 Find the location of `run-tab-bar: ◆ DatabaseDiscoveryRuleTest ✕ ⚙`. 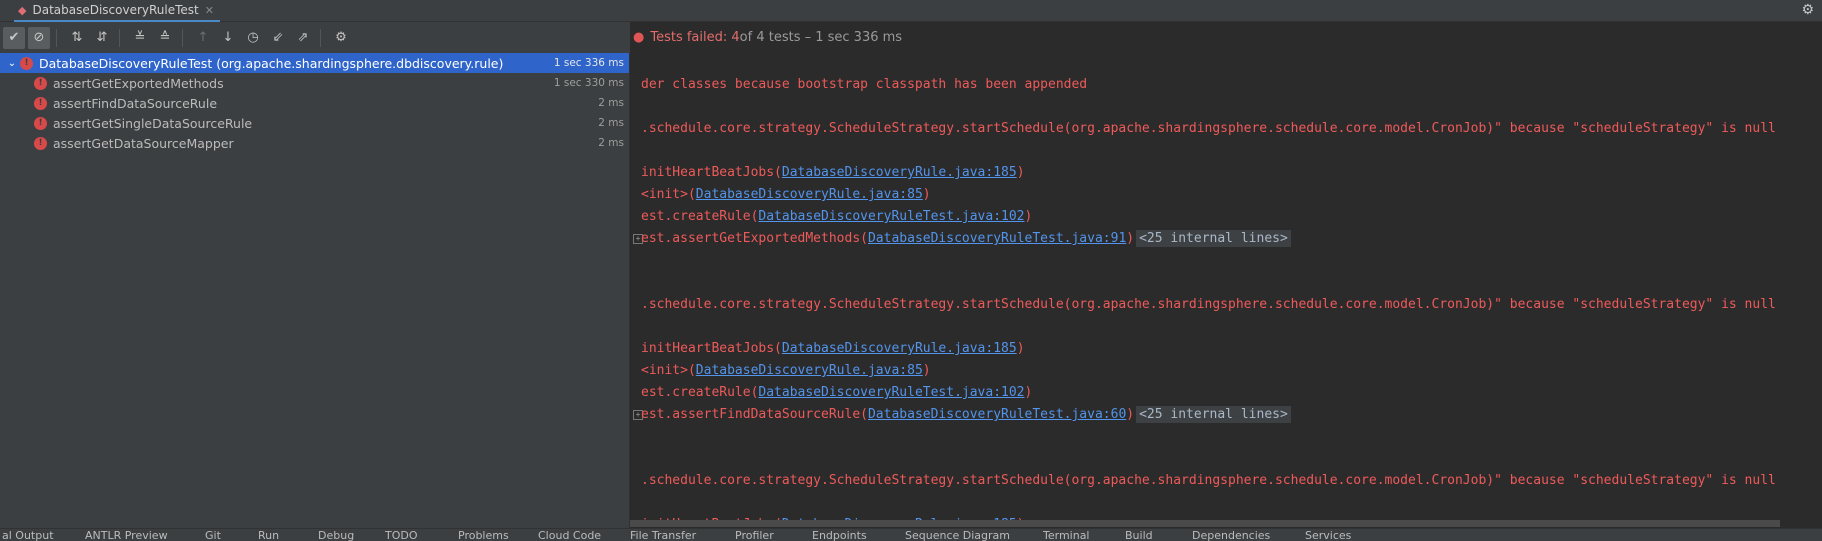

run-tab-bar: ◆ DatabaseDiscoveryRuleTest ✕ ⚙ is located at coordinates (911, 11).